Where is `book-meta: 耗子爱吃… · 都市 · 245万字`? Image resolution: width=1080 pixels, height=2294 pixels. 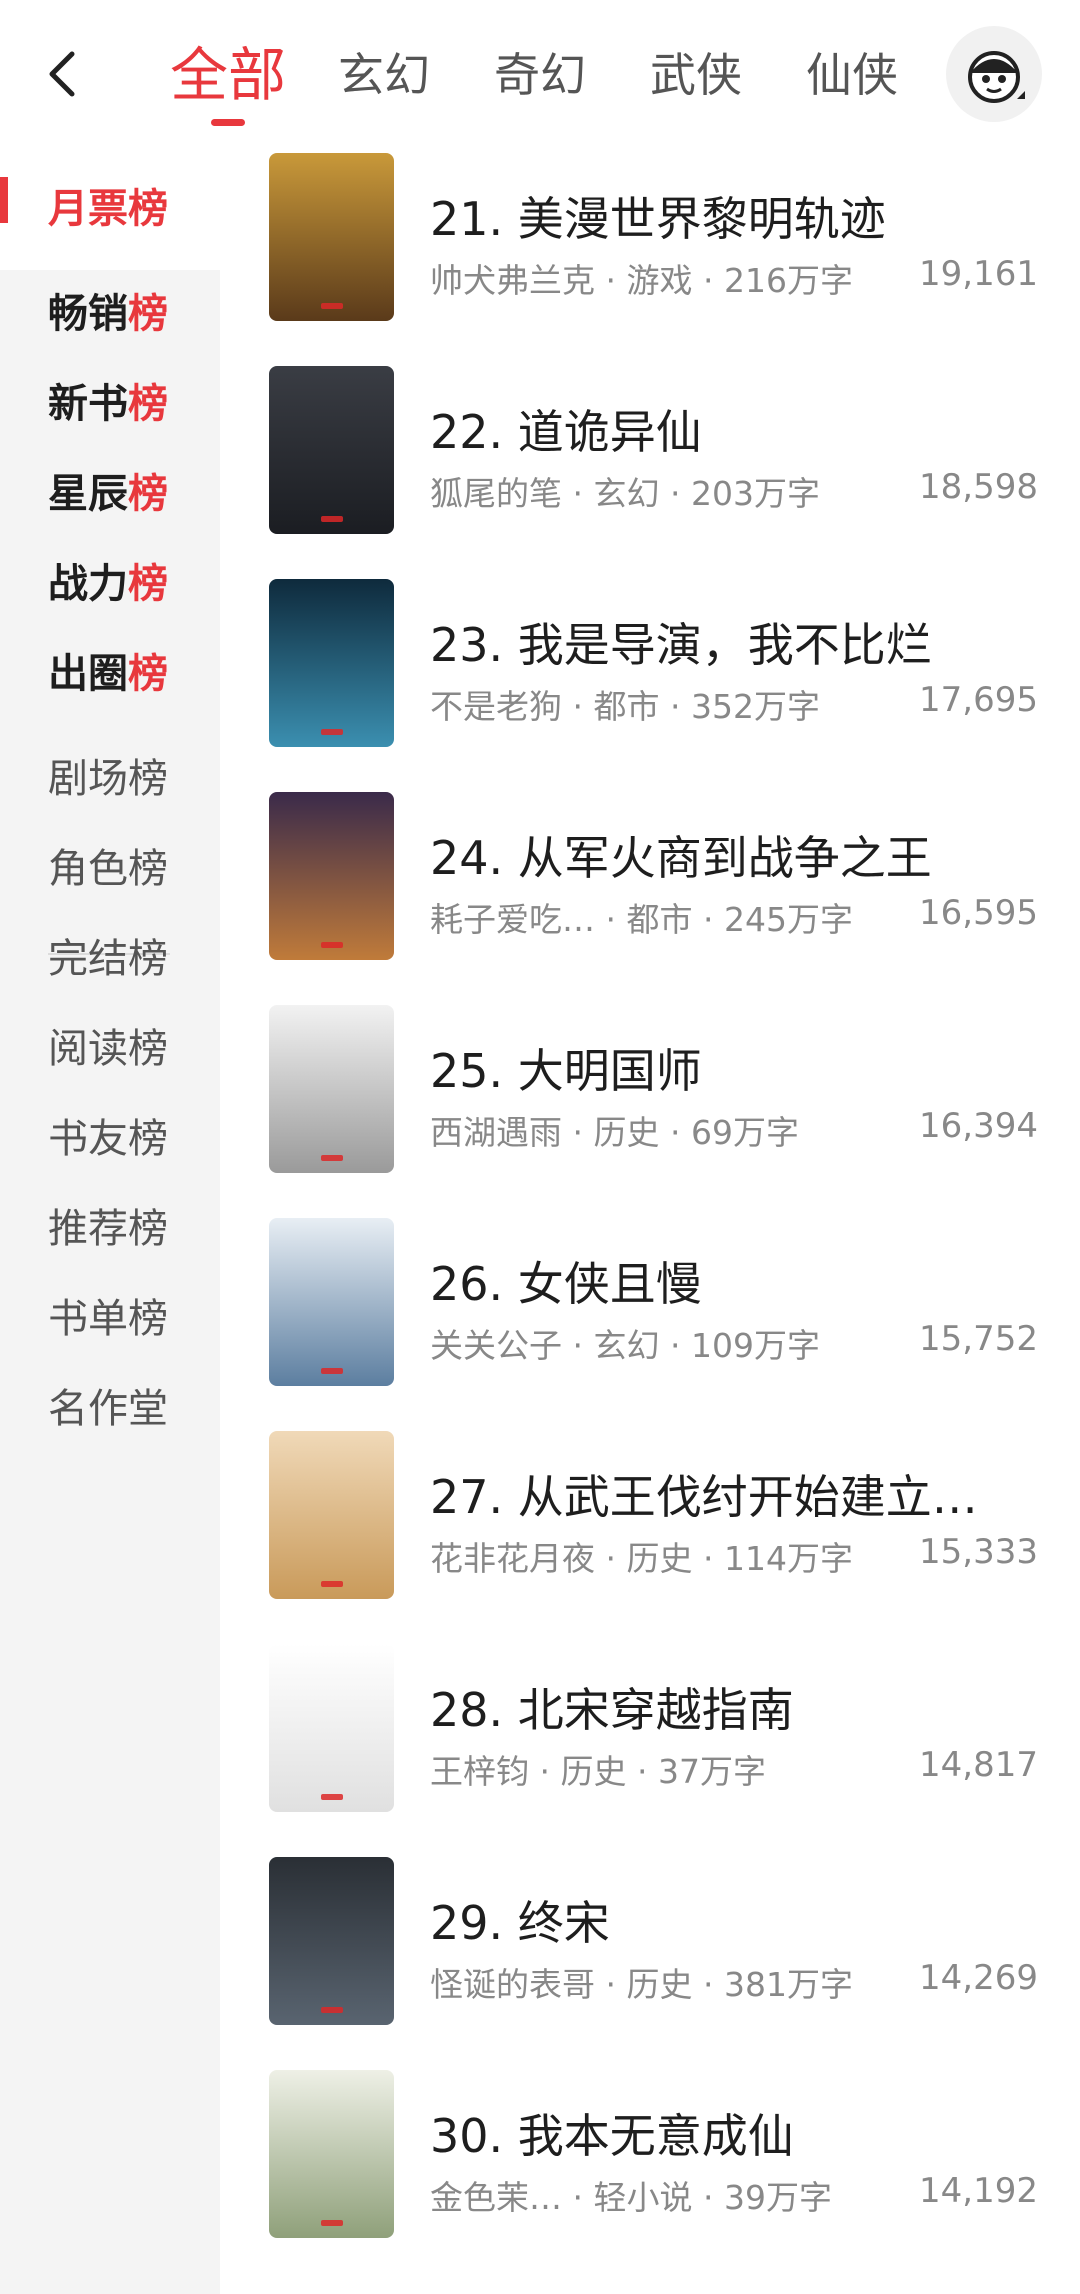 book-meta: 耗子爱吃… · 都市 · 245万字 is located at coordinates (641, 917).